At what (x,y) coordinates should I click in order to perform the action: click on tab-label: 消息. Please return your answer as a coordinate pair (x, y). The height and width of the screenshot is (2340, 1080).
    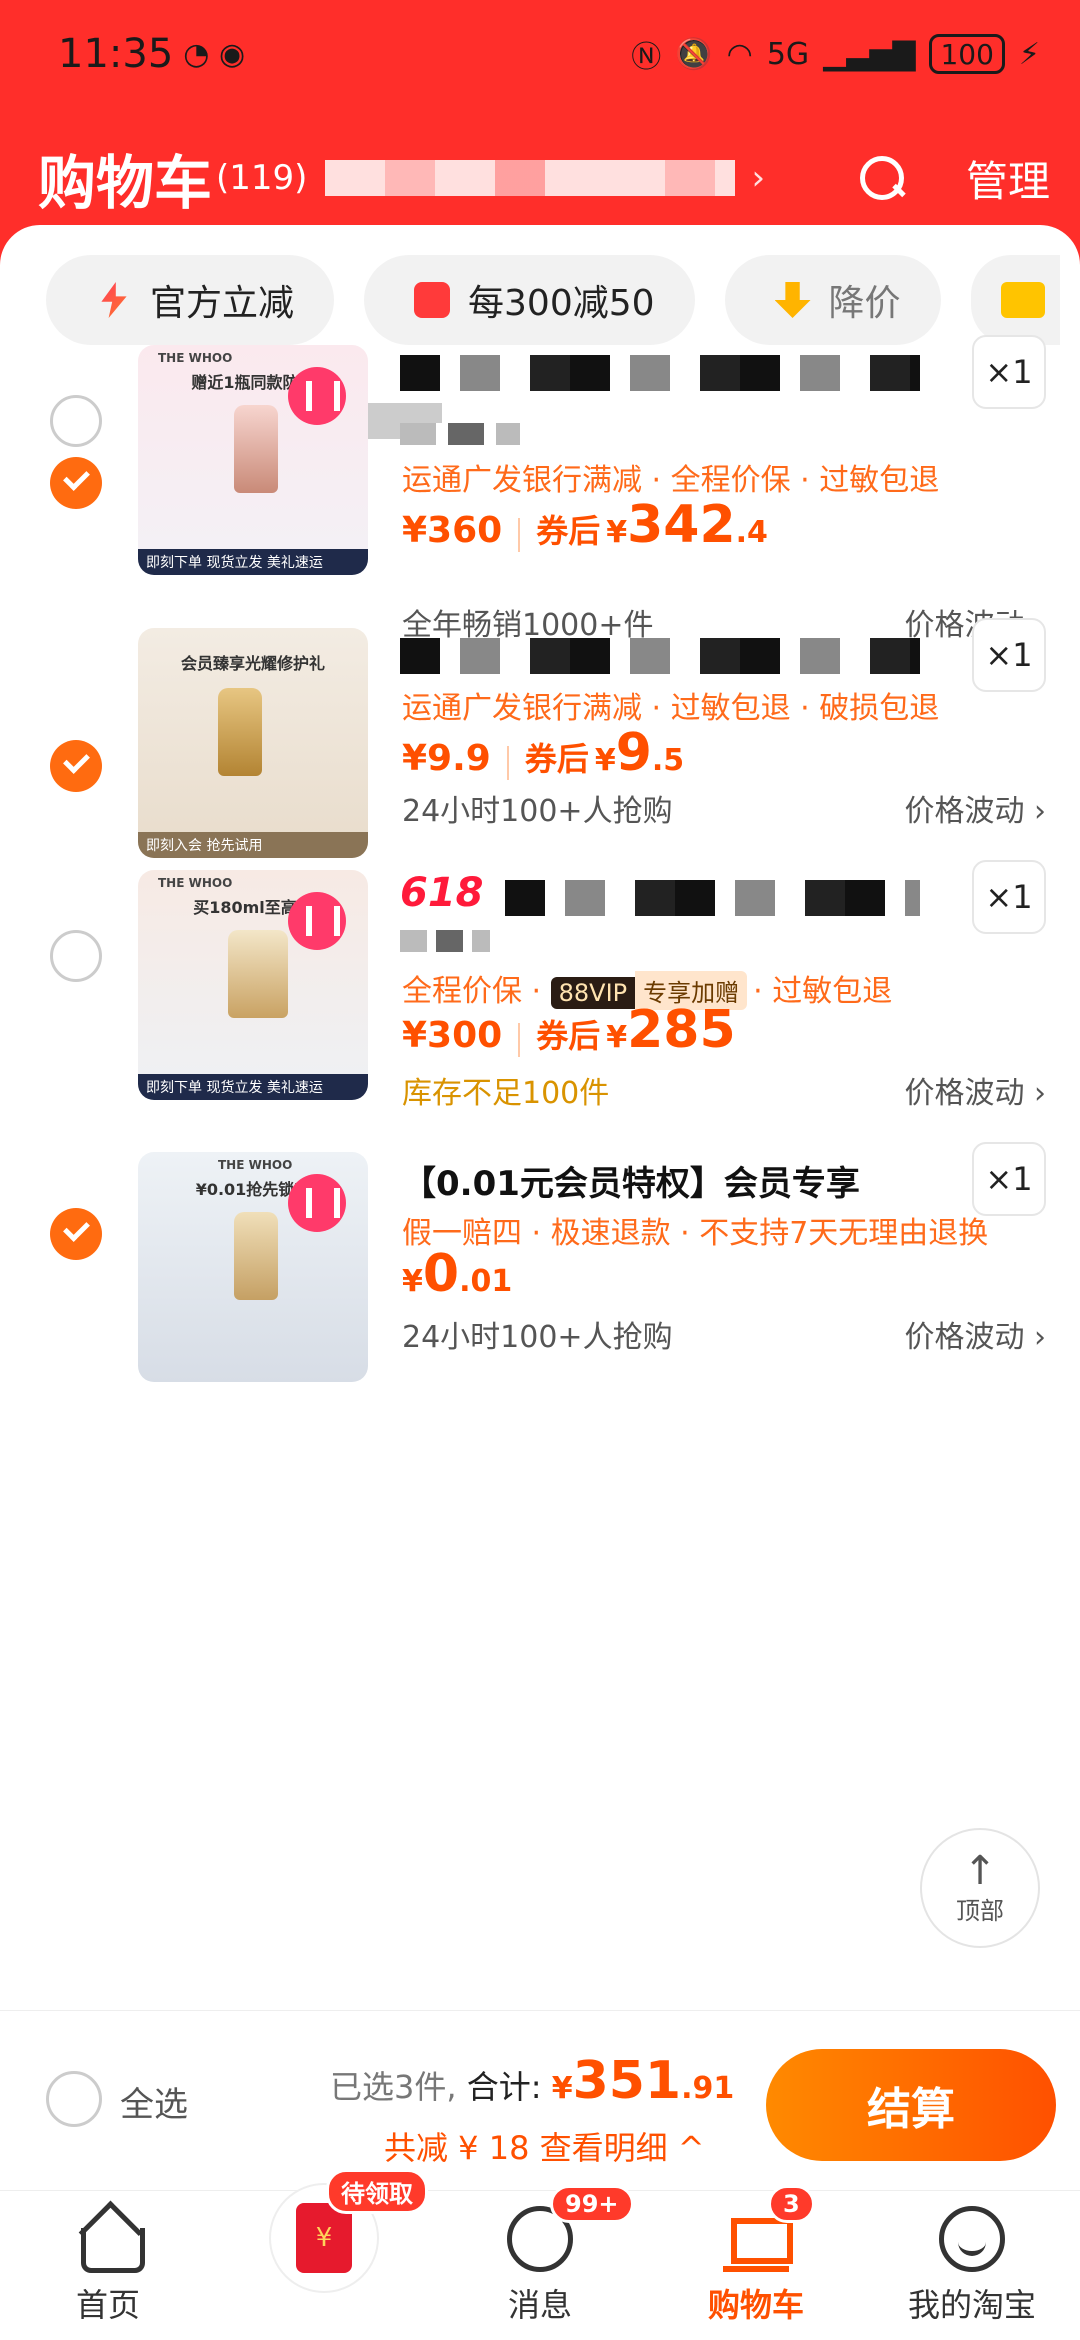
    Looking at the image, I should click on (539, 2305).